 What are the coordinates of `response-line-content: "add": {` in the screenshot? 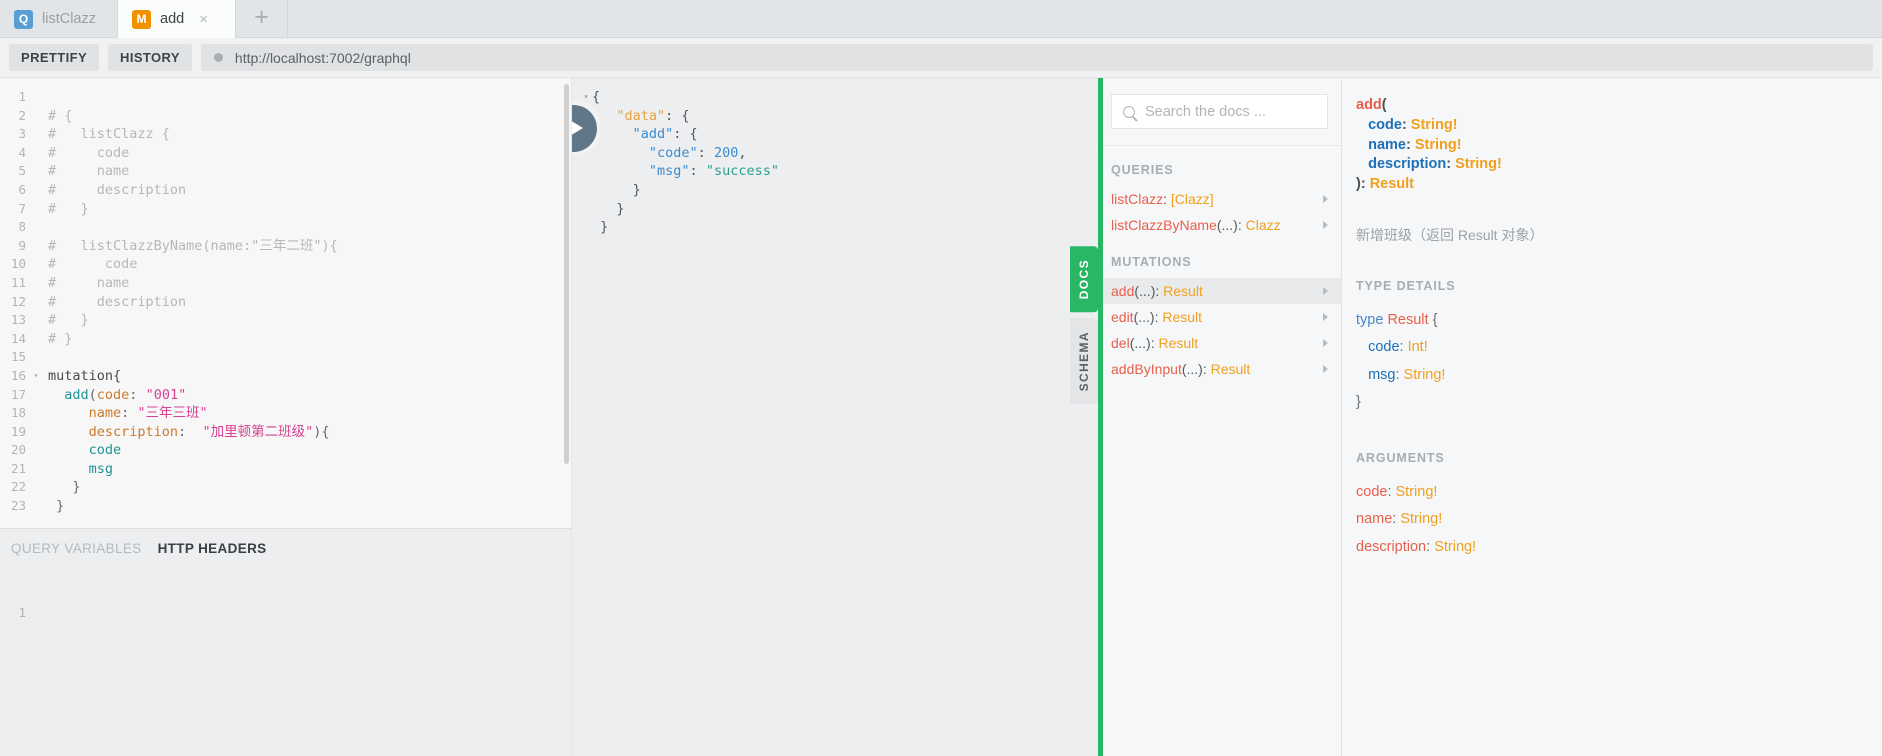 It's located at (645, 134).